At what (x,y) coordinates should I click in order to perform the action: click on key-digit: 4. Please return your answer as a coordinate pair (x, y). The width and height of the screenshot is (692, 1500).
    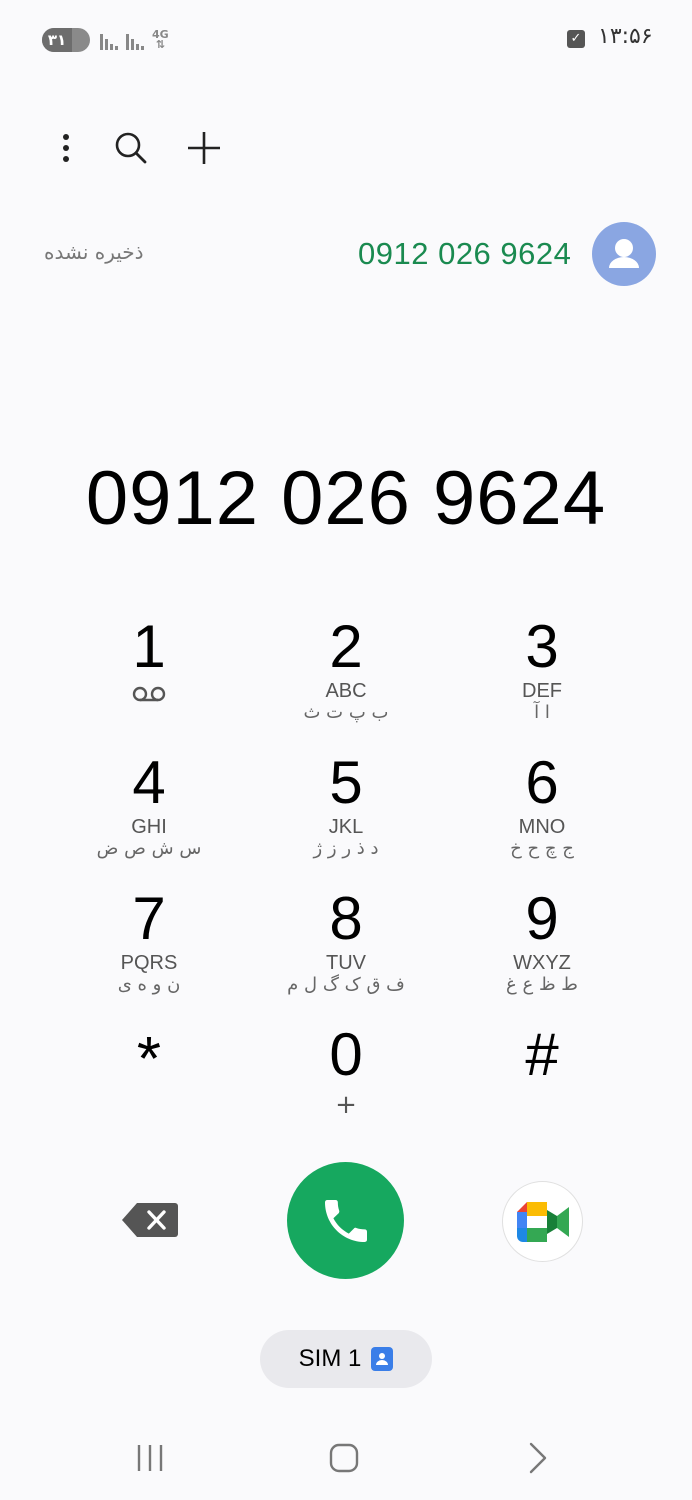
    Looking at the image, I should click on (149, 782).